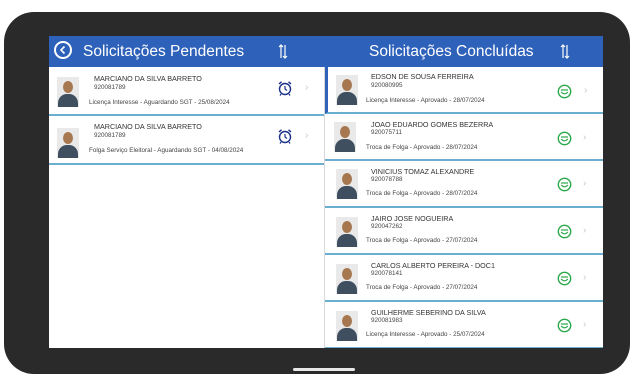  What do you see at coordinates (387, 320) in the screenshot?
I see `employee-code: 920081983` at bounding box center [387, 320].